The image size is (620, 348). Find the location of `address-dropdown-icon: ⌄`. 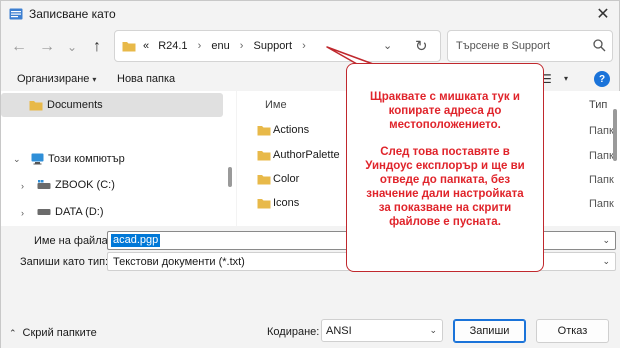

address-dropdown-icon: ⌄ is located at coordinates (387, 45).